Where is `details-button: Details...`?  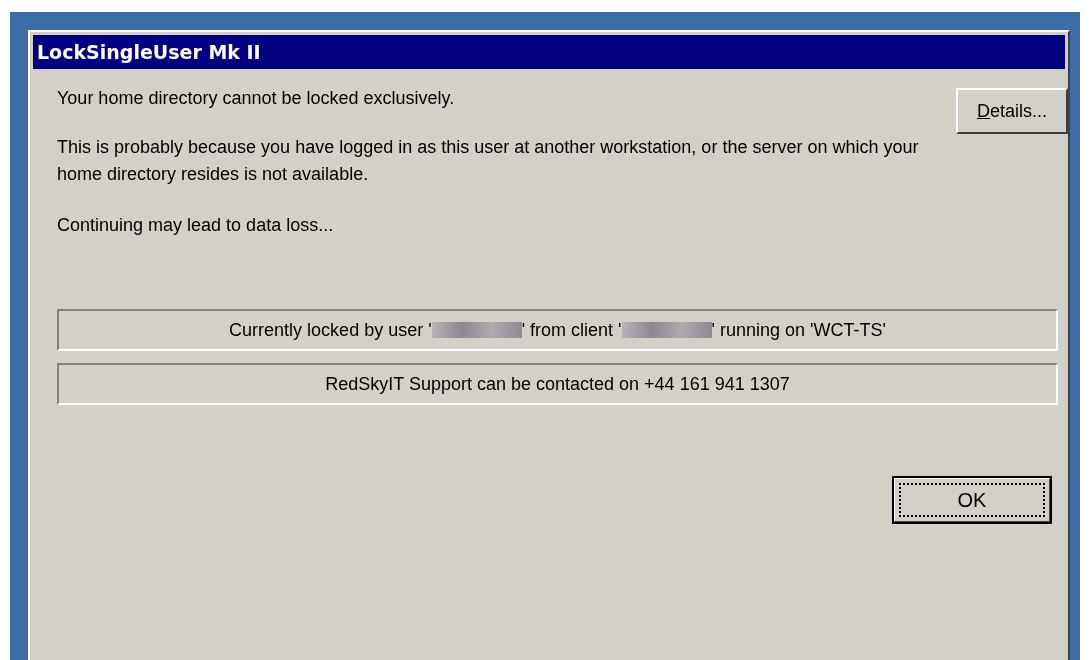 details-button: Details... is located at coordinates (1012, 111).